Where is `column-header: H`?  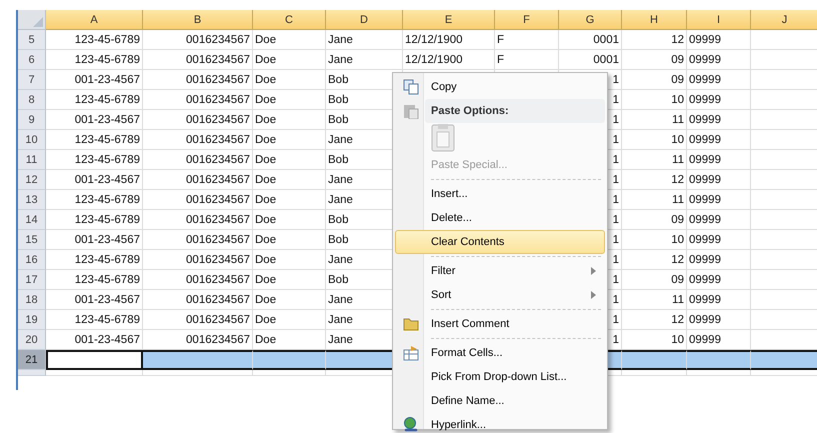
column-header: H is located at coordinates (654, 20).